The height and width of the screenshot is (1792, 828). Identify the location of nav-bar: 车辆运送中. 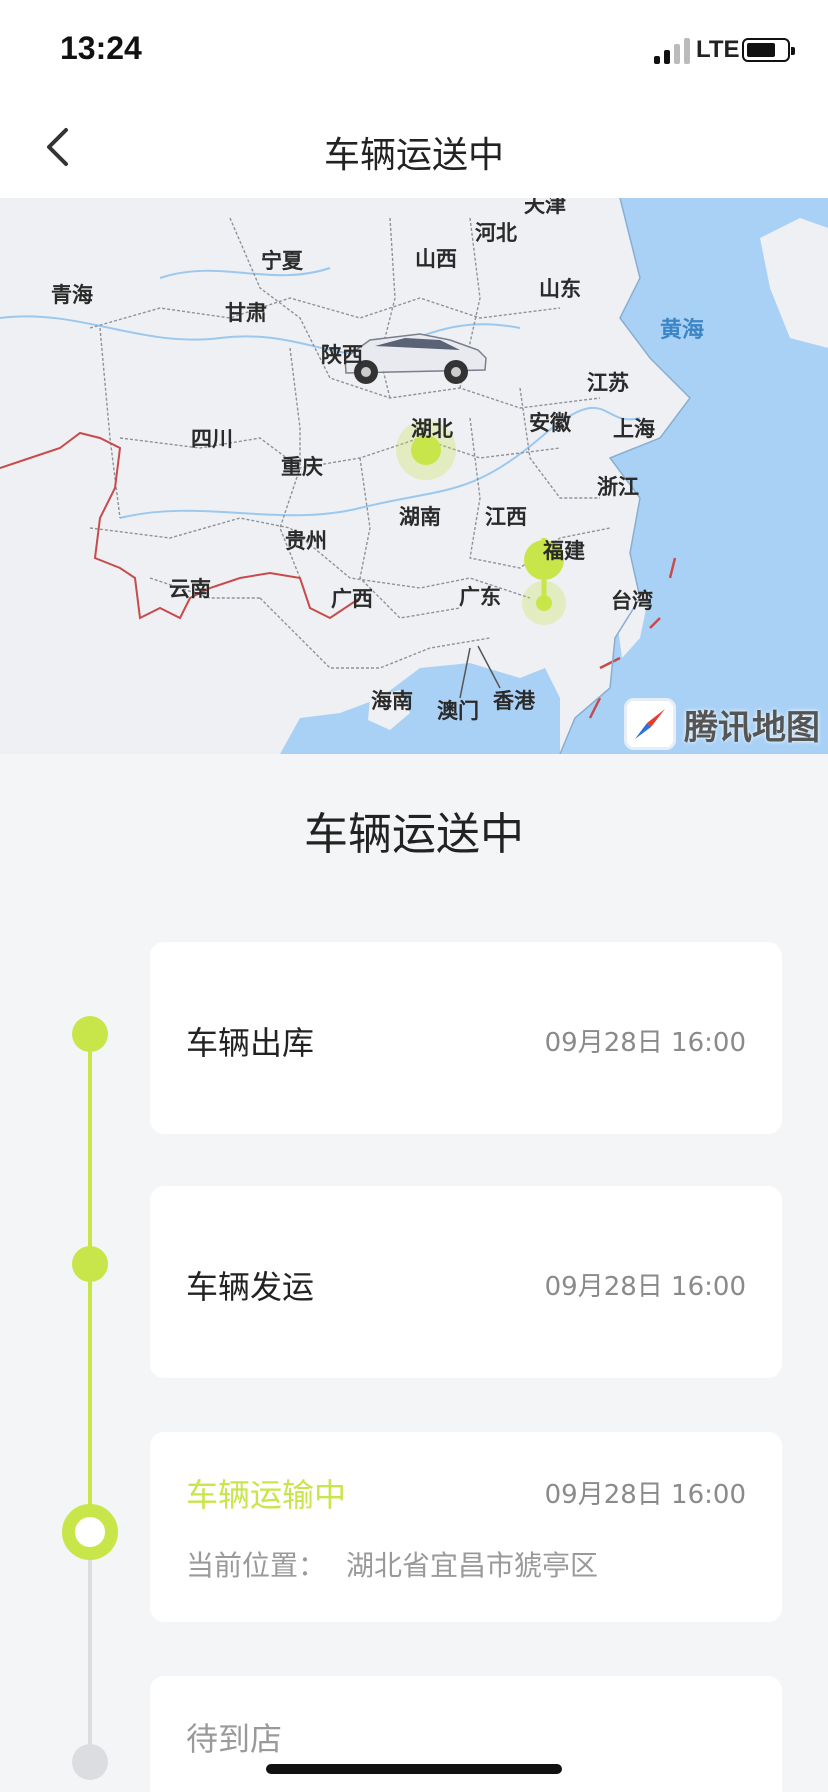
(414, 147).